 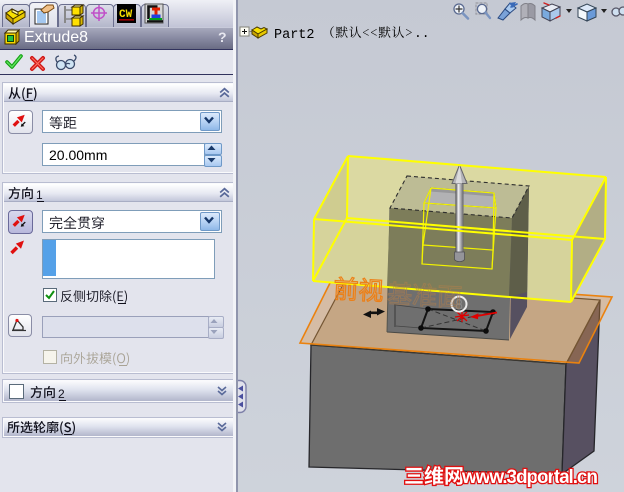 What do you see at coordinates (294, 35) in the screenshot?
I see `svg-text: Part2` at bounding box center [294, 35].